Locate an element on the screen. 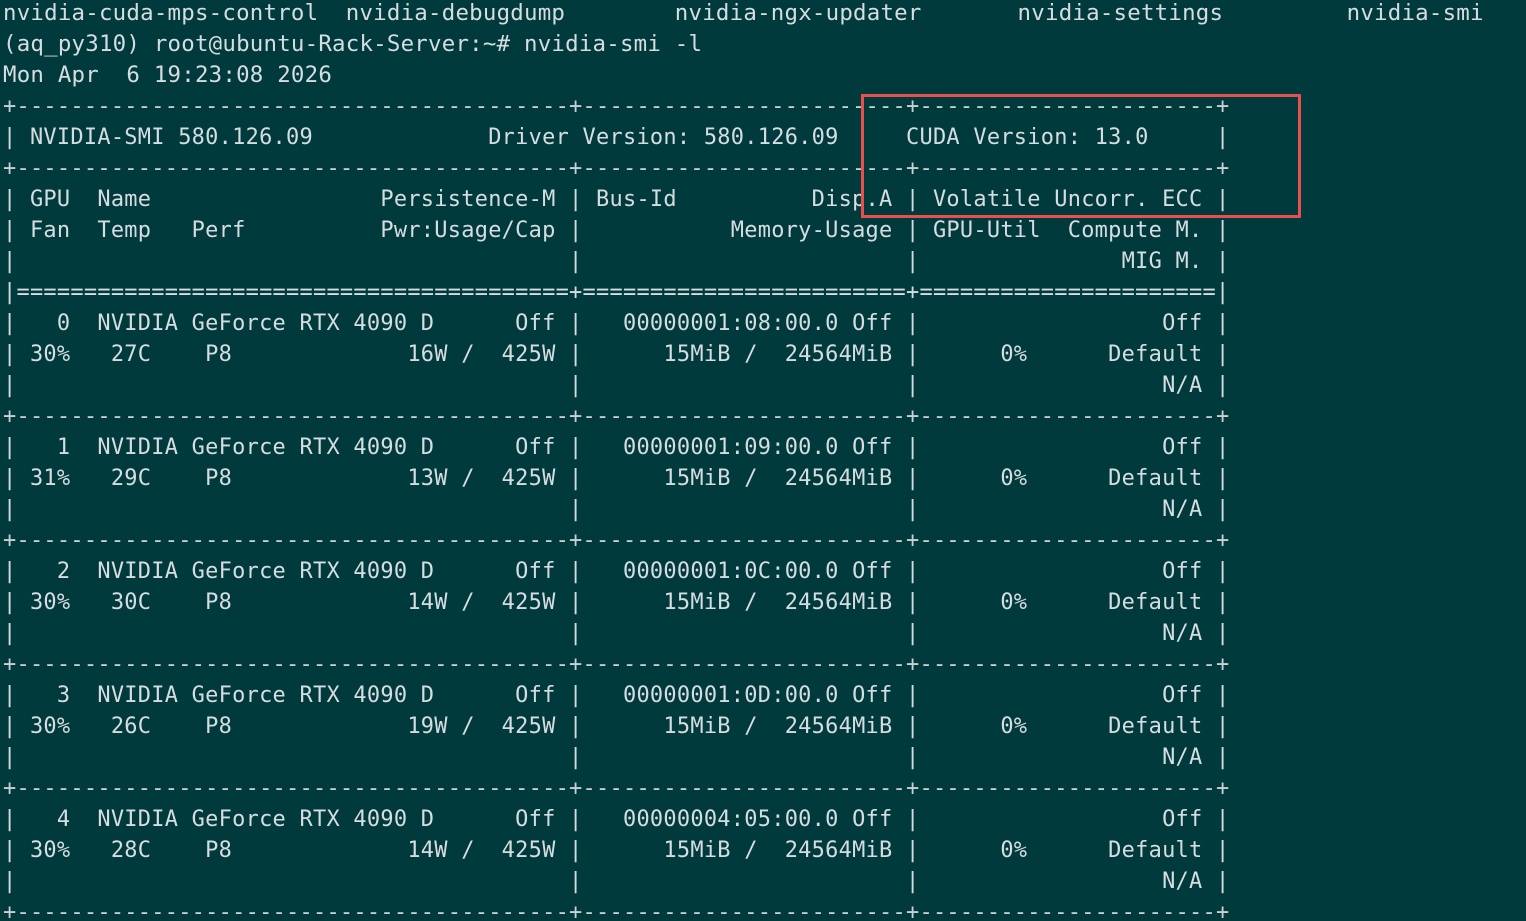  date-line: Mon Apr 6 19:23:08 2026 is located at coordinates (168, 75).